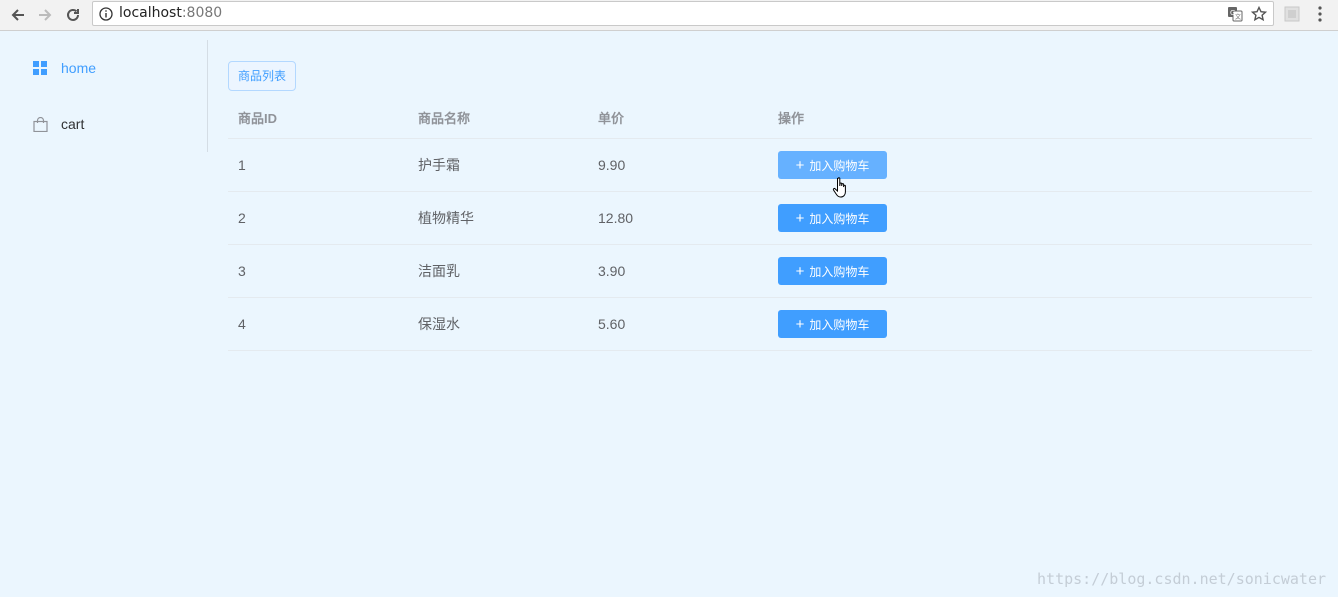 The height and width of the screenshot is (597, 1338). What do you see at coordinates (611, 118) in the screenshot?
I see `header-unit-price: 单价` at bounding box center [611, 118].